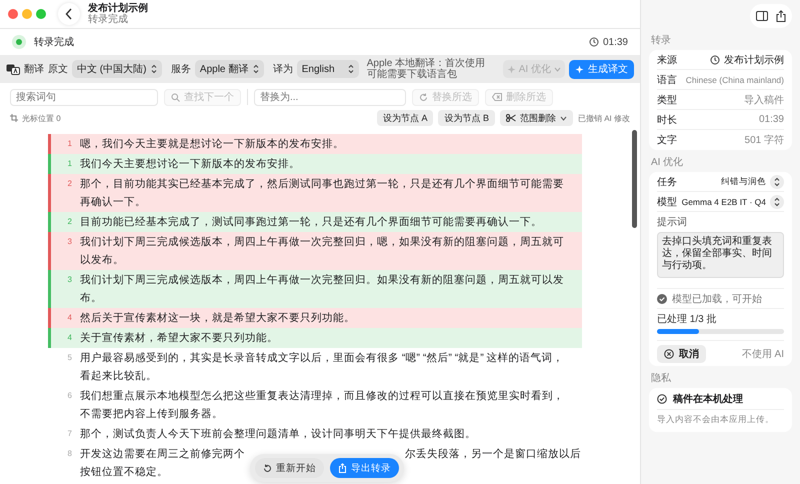 This screenshot has width=800, height=484. I want to click on set-node-a-button: 设为节点 A, so click(405, 118).